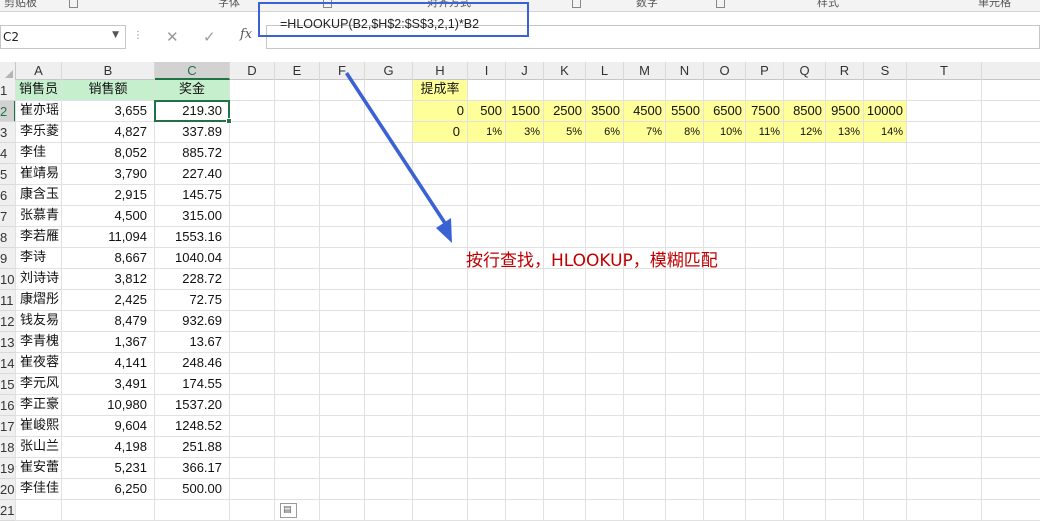 The image size is (1040, 521). Describe the element at coordinates (885, 111) in the screenshot. I see `rate-threshold-cell: 10000` at that location.